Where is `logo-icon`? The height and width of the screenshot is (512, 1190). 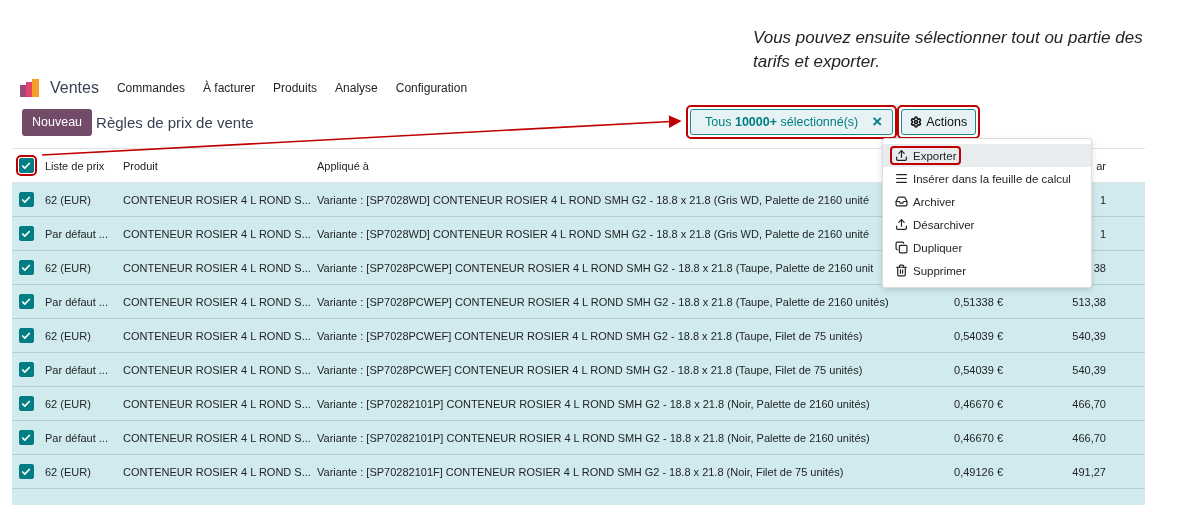 logo-icon is located at coordinates (30, 88).